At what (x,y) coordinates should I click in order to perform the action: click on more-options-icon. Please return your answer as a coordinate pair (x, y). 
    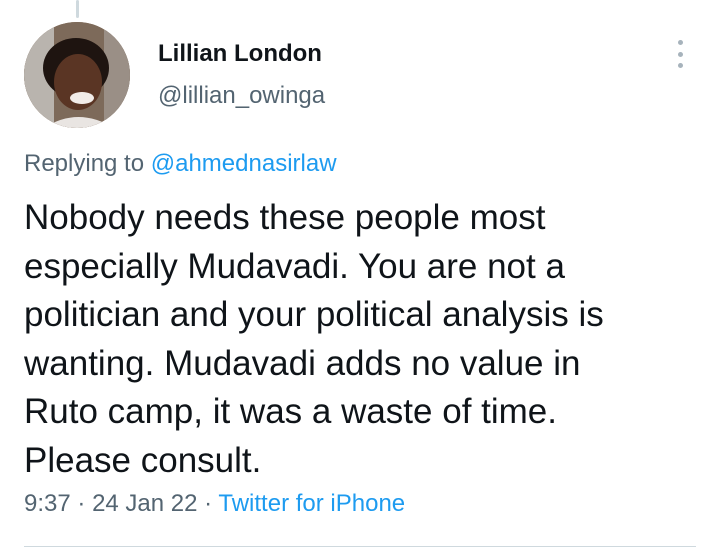
    Looking at the image, I should click on (680, 54).